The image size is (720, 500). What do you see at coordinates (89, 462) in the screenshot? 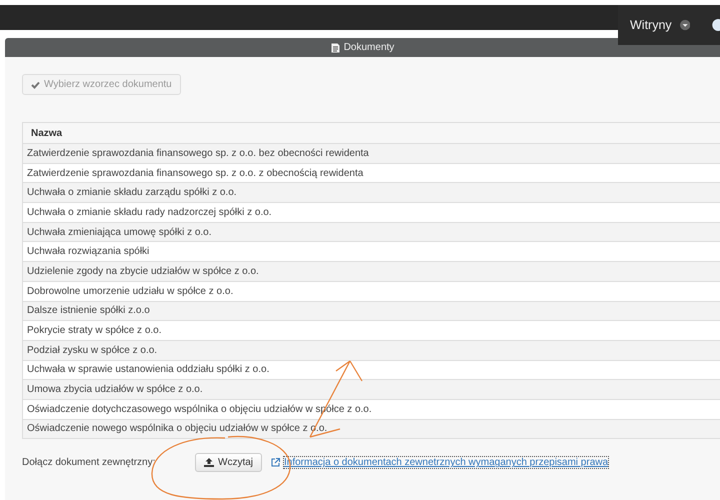
I see `attach-label: Dołącz dokument zewnętrzny:` at bounding box center [89, 462].